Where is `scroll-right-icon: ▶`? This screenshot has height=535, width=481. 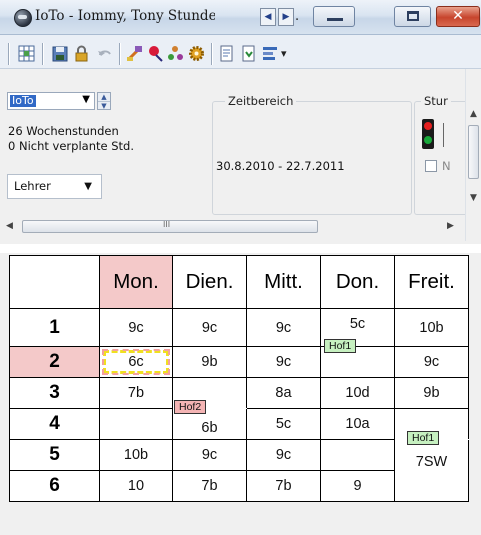
scroll-right-icon: ▶ is located at coordinates (450, 226).